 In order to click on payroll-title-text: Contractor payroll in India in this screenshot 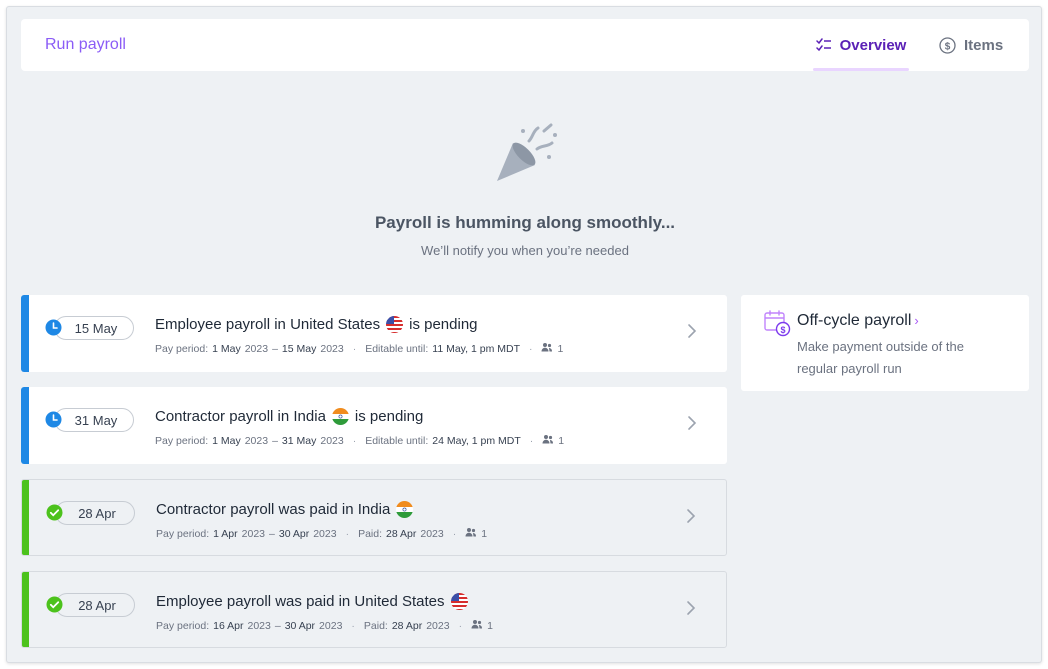, I will do `click(240, 416)`.